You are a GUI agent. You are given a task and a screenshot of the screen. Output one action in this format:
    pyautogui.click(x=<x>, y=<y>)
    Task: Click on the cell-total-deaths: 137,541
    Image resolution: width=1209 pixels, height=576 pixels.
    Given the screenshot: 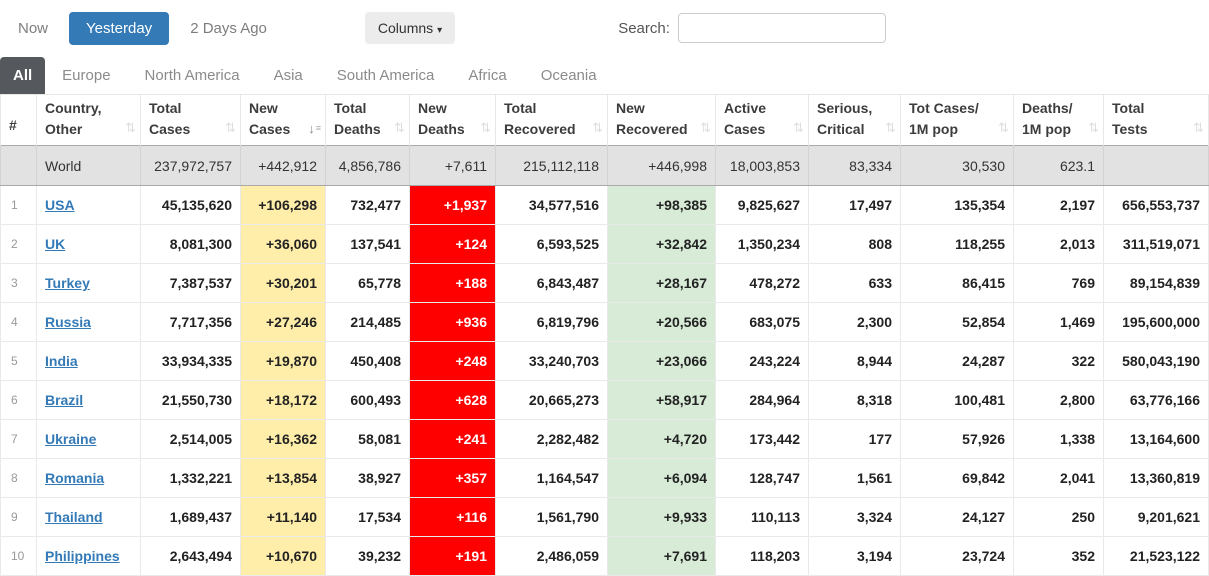 What is the action you would take?
    pyautogui.click(x=367, y=244)
    